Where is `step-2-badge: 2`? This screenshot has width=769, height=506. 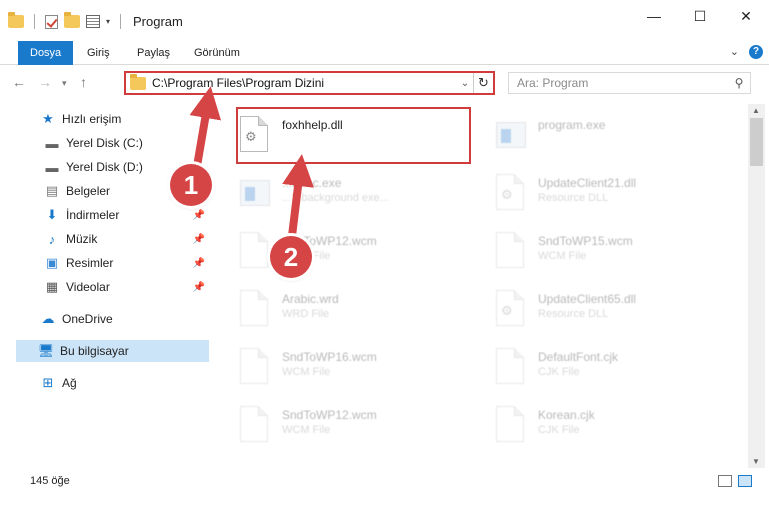 step-2-badge: 2 is located at coordinates (291, 257).